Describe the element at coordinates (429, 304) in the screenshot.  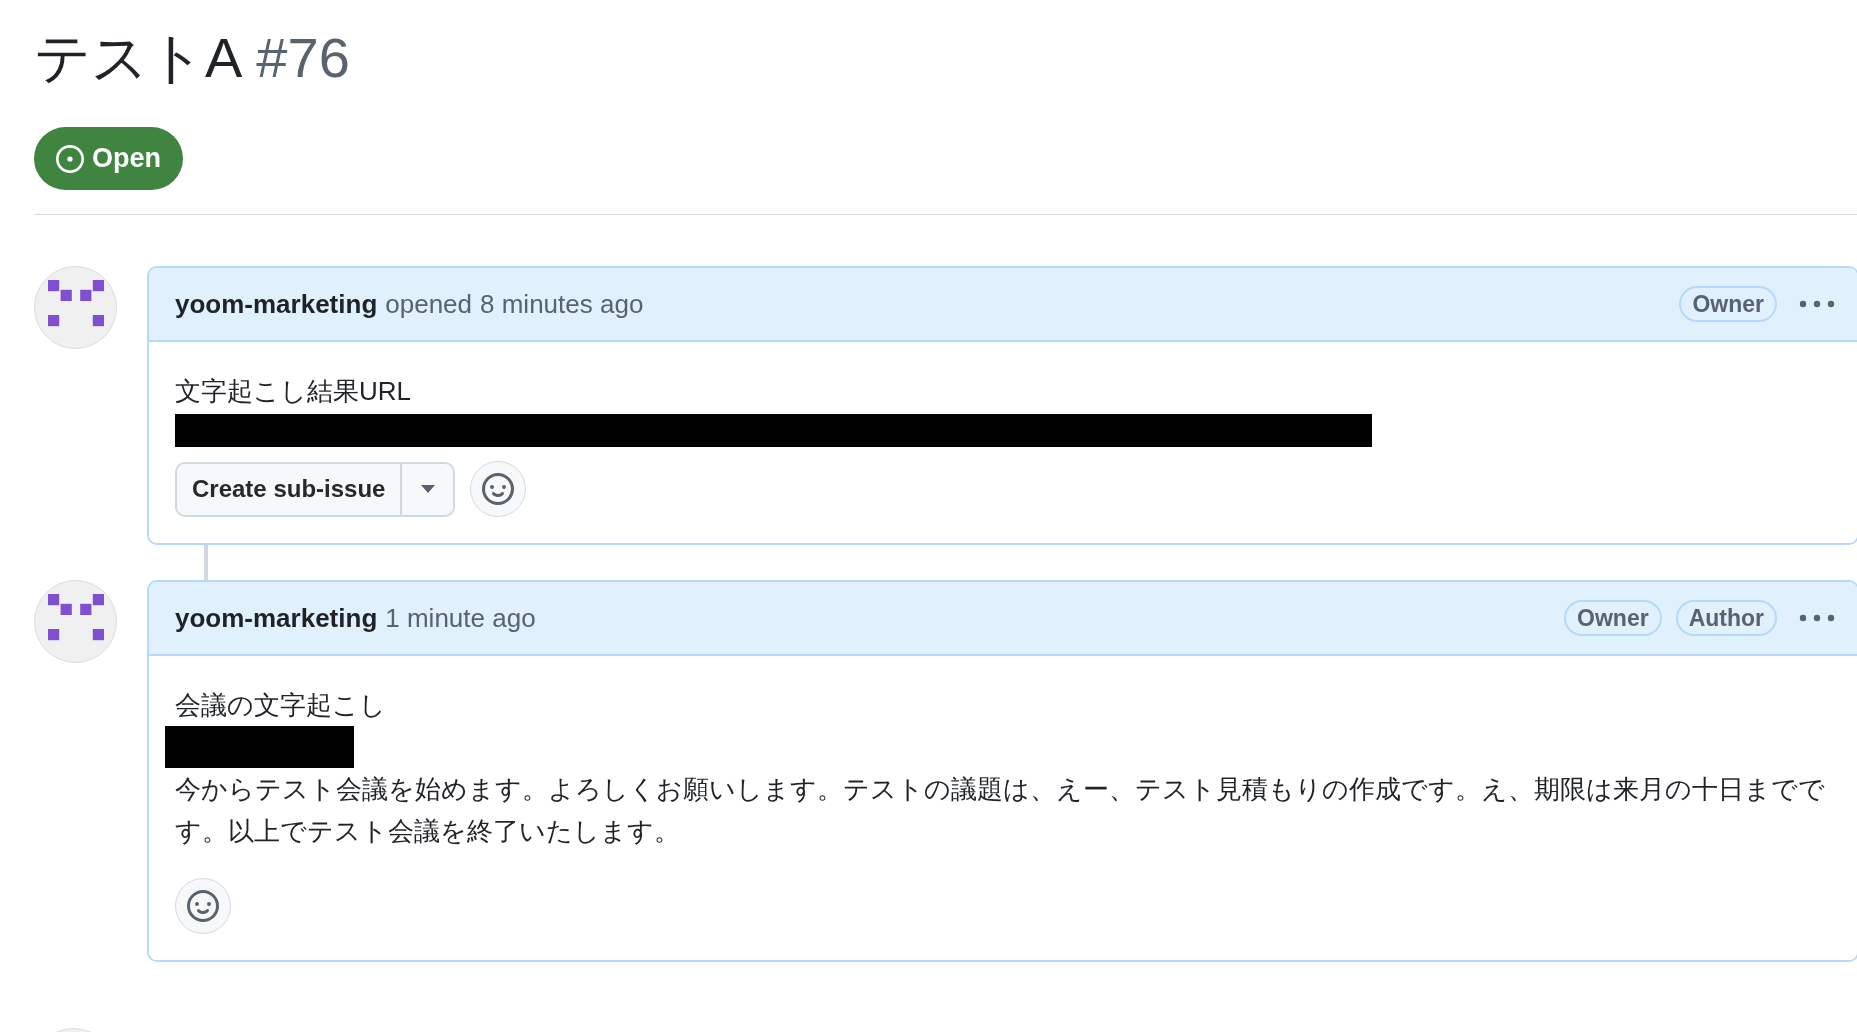
I see `comment-action: opened` at that location.